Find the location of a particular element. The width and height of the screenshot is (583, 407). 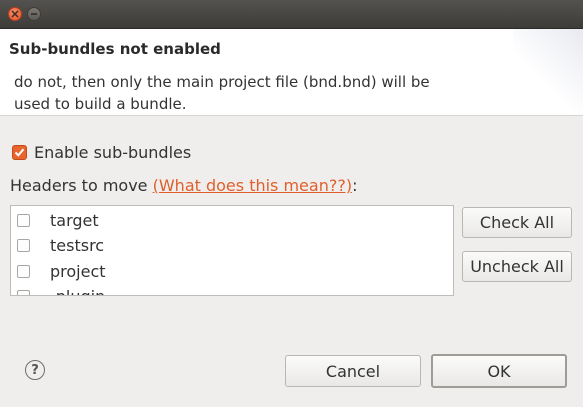

close-icon is located at coordinates (15, 14).